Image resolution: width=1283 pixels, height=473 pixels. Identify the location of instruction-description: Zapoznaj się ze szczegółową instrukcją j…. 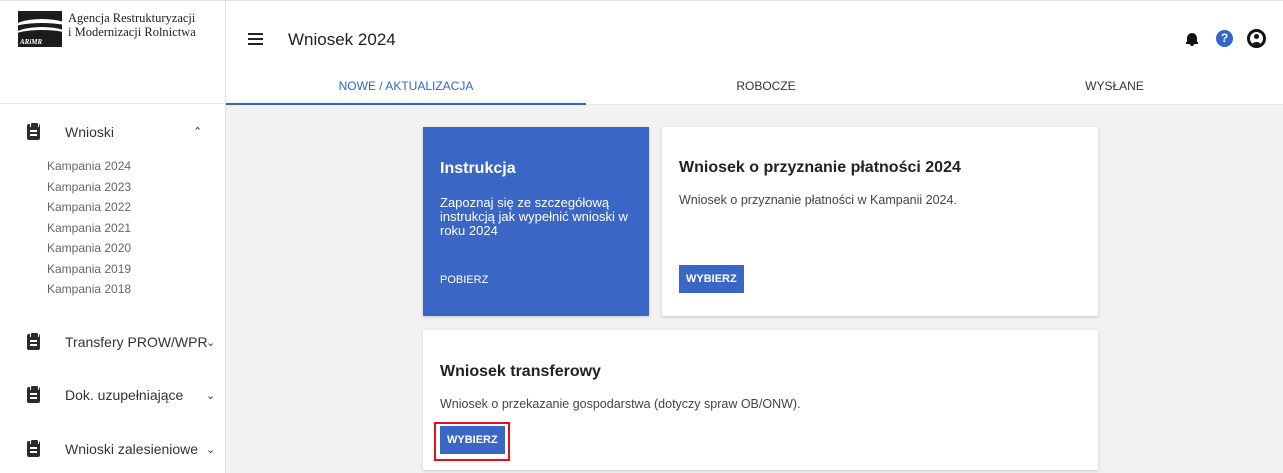
(534, 216).